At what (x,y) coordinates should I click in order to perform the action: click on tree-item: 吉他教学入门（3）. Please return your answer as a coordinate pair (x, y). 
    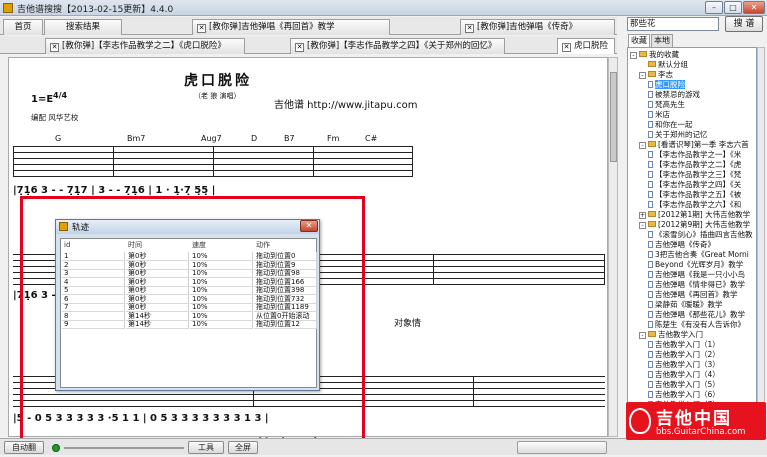
    Looking at the image, I should click on (684, 364).